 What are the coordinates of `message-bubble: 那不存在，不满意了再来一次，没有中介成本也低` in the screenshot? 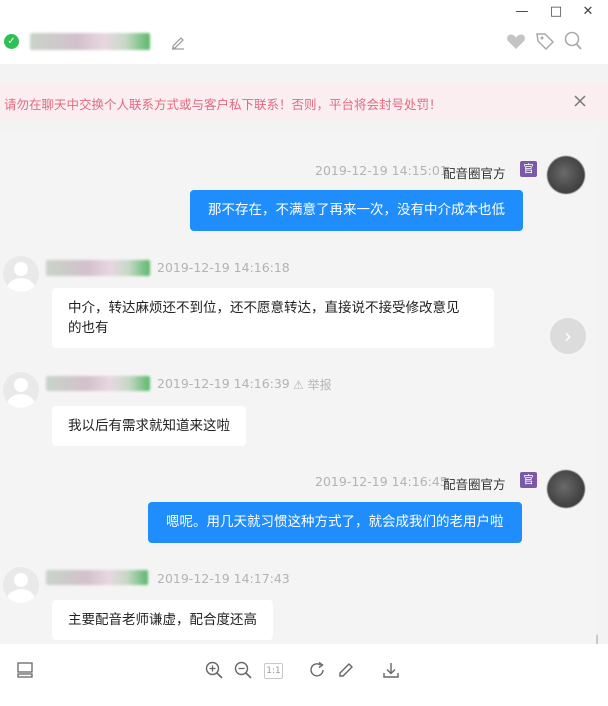 It's located at (356, 210).